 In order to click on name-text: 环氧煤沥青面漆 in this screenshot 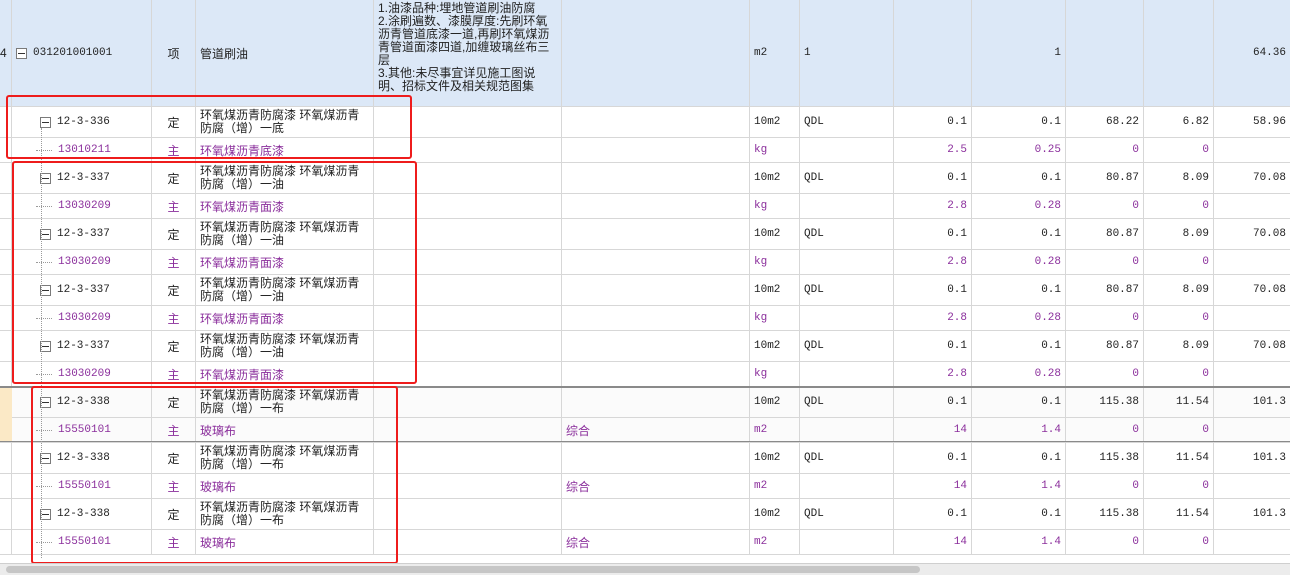, I will do `click(242, 374)`.